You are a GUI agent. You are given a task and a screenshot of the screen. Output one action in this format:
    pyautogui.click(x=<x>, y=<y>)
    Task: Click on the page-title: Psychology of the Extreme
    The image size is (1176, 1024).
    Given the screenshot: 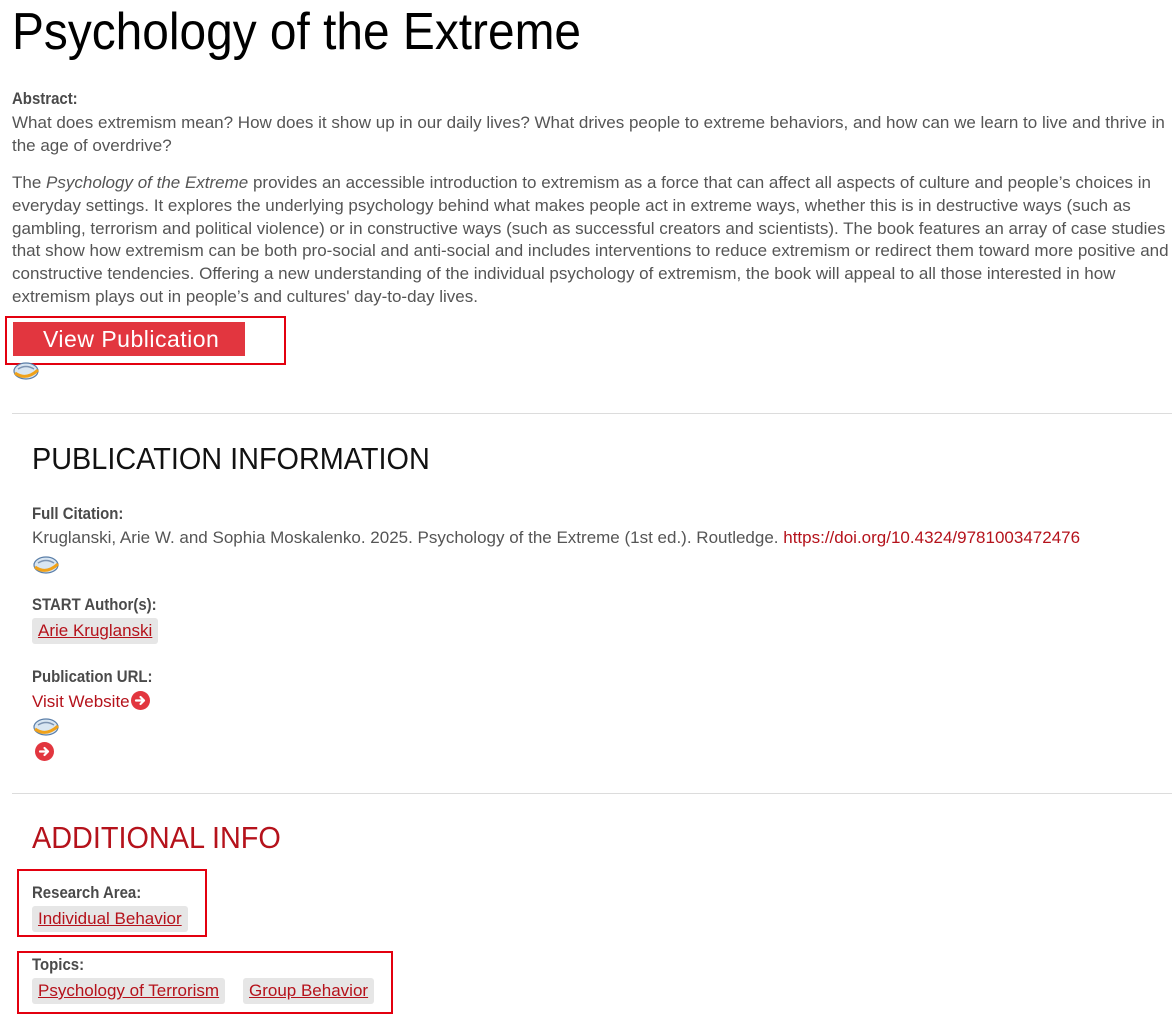 What is the action you would take?
    pyautogui.click(x=297, y=32)
    